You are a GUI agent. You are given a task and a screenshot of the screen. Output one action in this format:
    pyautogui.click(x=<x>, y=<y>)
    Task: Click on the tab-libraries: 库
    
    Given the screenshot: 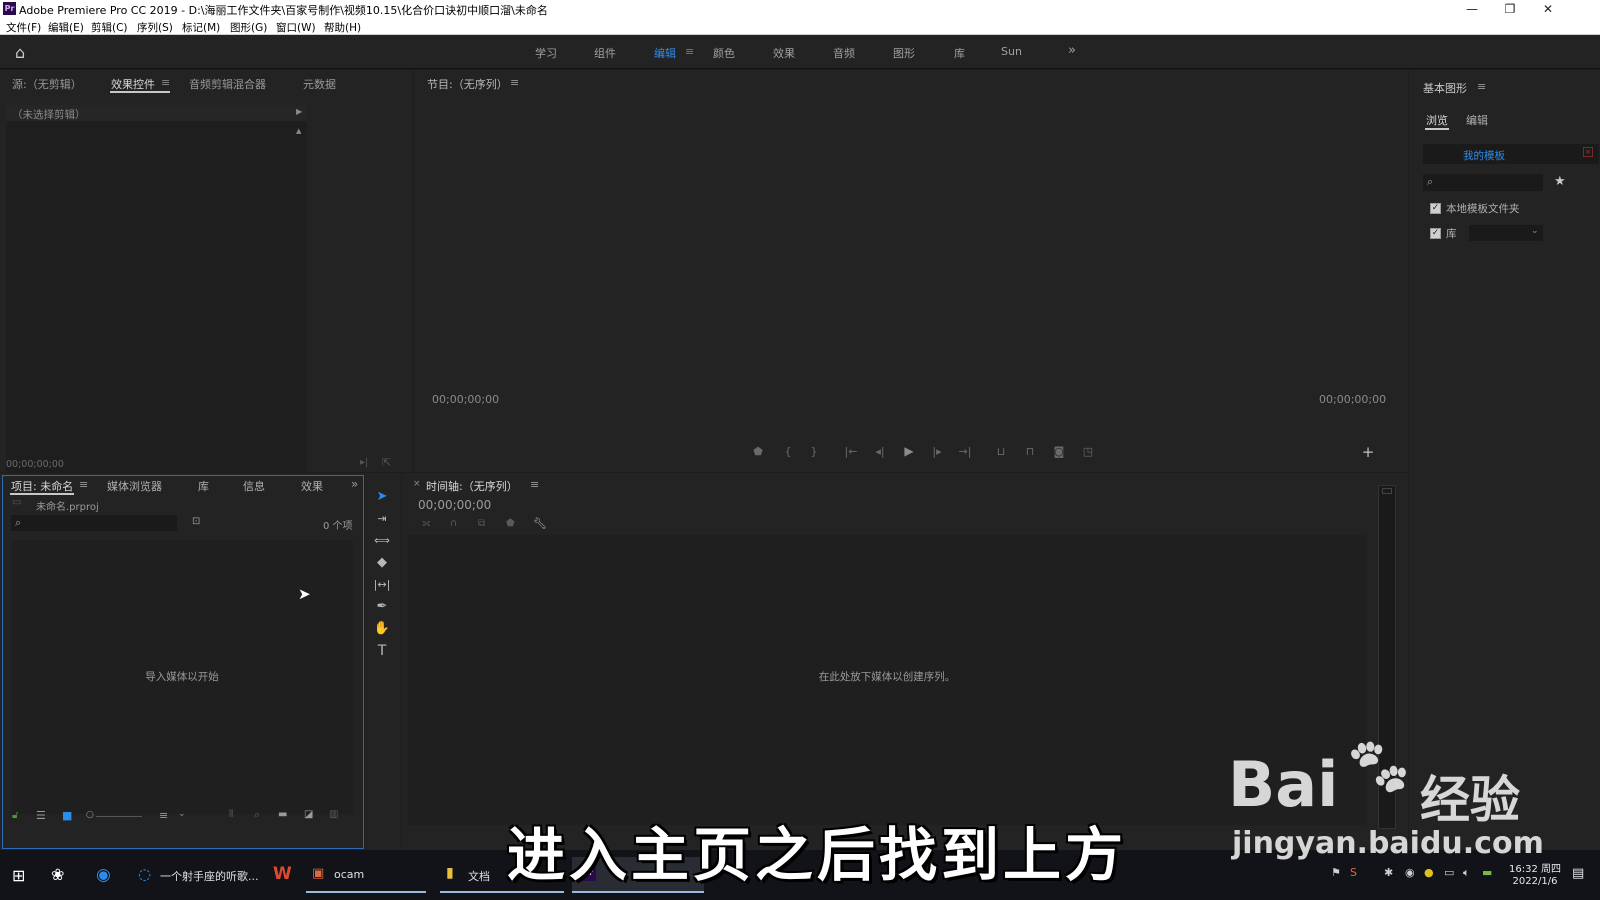 What is the action you would take?
    pyautogui.click(x=203, y=486)
    